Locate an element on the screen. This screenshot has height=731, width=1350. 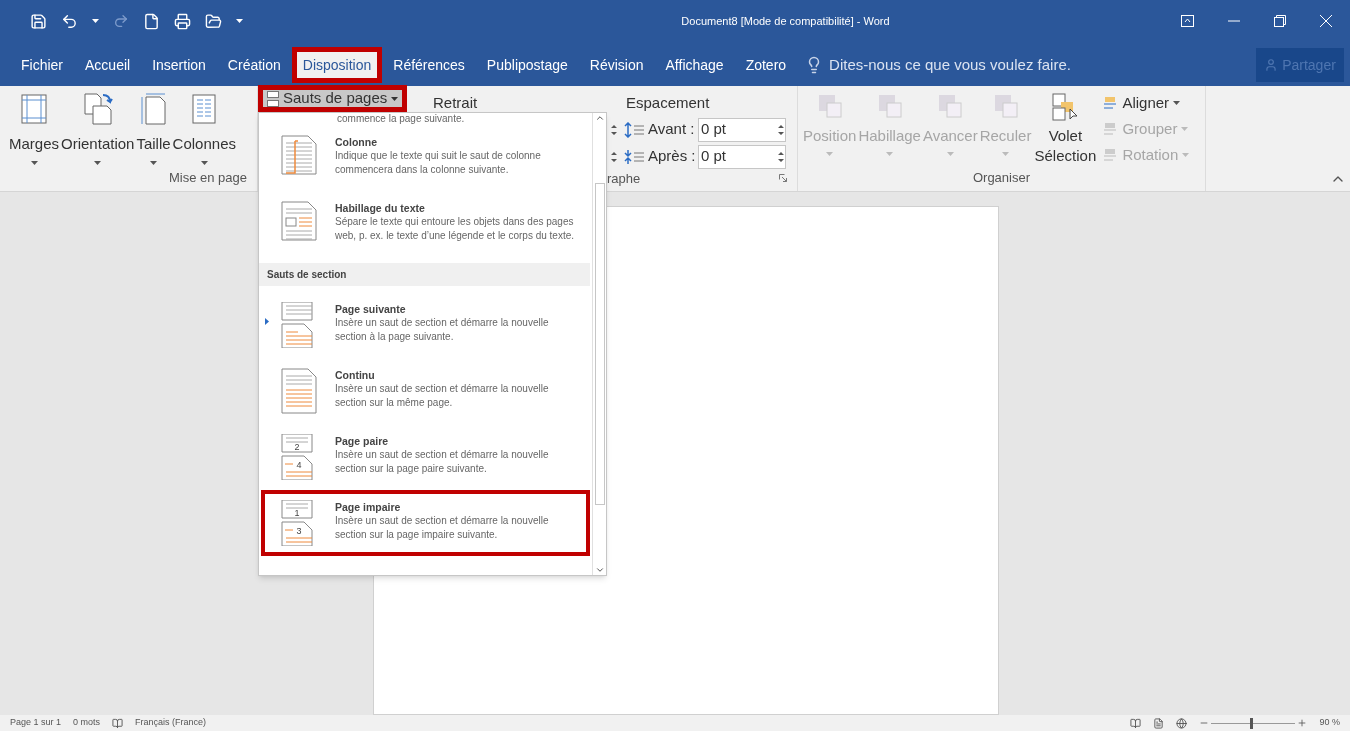
proofing-icon is located at coordinates (118, 723).